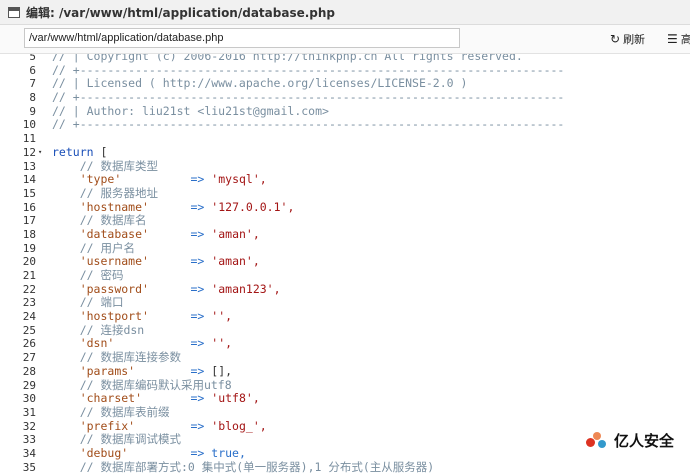 The width and height of the screenshot is (690, 475). Describe the element at coordinates (80, 151) in the screenshot. I see `code-text: return [` at that location.